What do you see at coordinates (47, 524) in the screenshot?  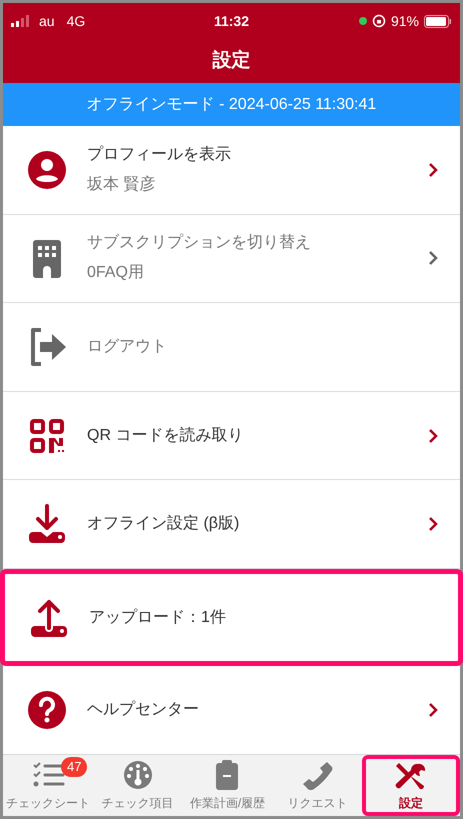 I see `download-icon` at bounding box center [47, 524].